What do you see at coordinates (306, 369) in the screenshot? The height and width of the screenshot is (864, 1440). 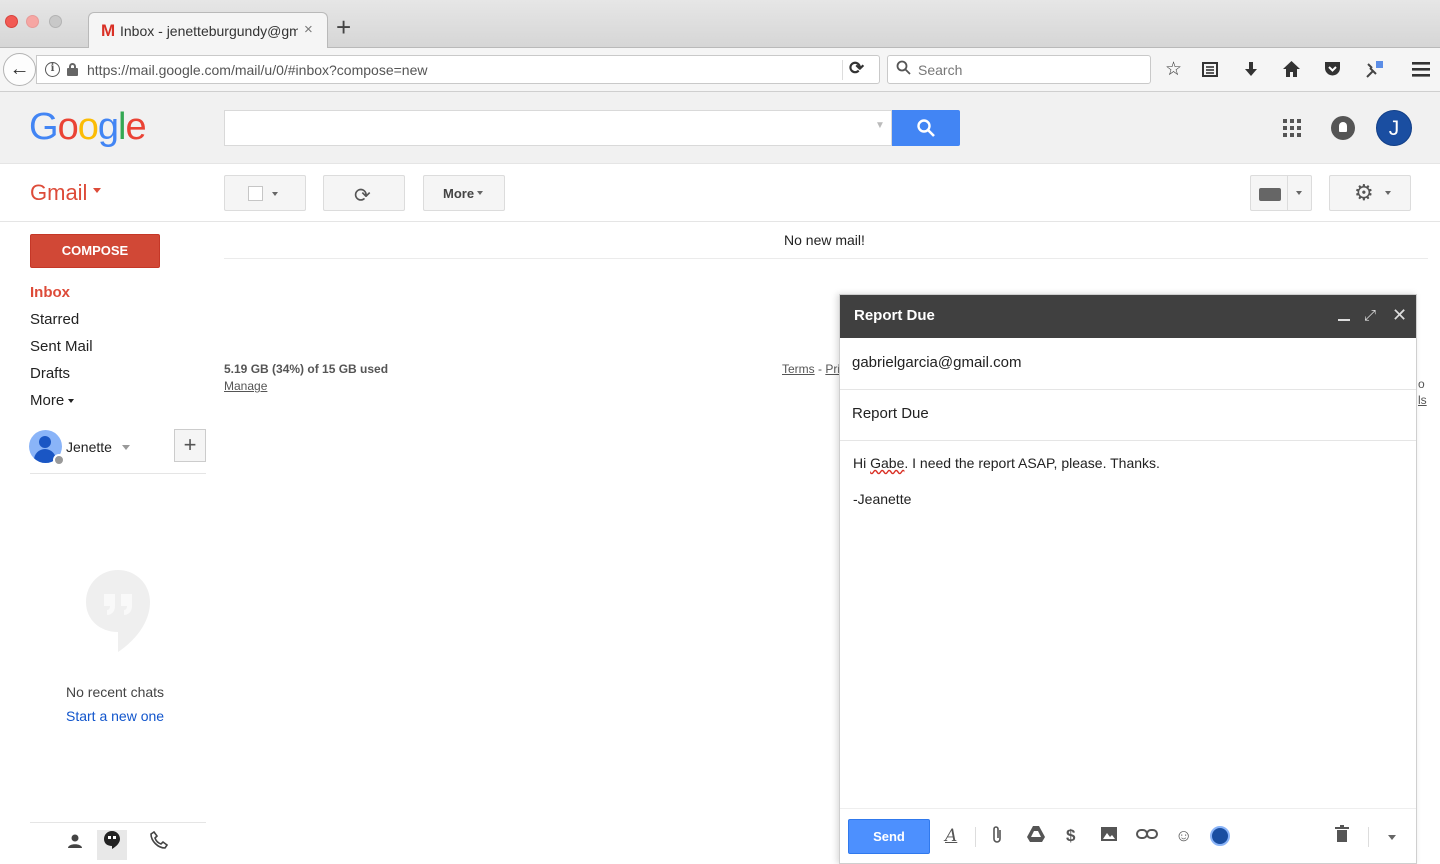 I see `storage-usage-text: 5.19 GB (34%) of 15 GB used` at bounding box center [306, 369].